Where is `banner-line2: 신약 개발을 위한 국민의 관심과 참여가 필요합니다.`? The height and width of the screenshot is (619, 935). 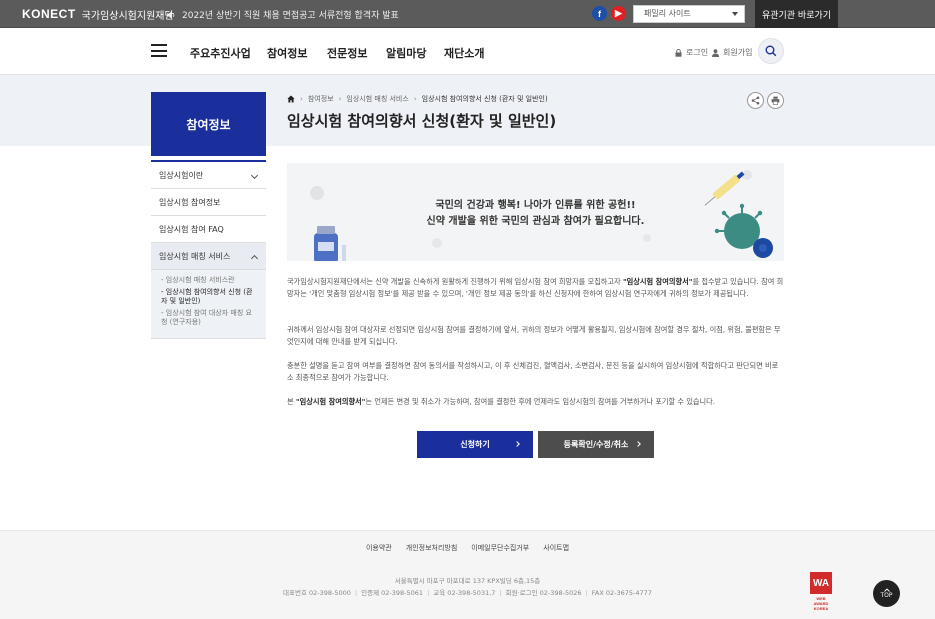 banner-line2: 신약 개발을 위한 국민의 관심과 참여가 필요합니다. is located at coordinates (535, 221).